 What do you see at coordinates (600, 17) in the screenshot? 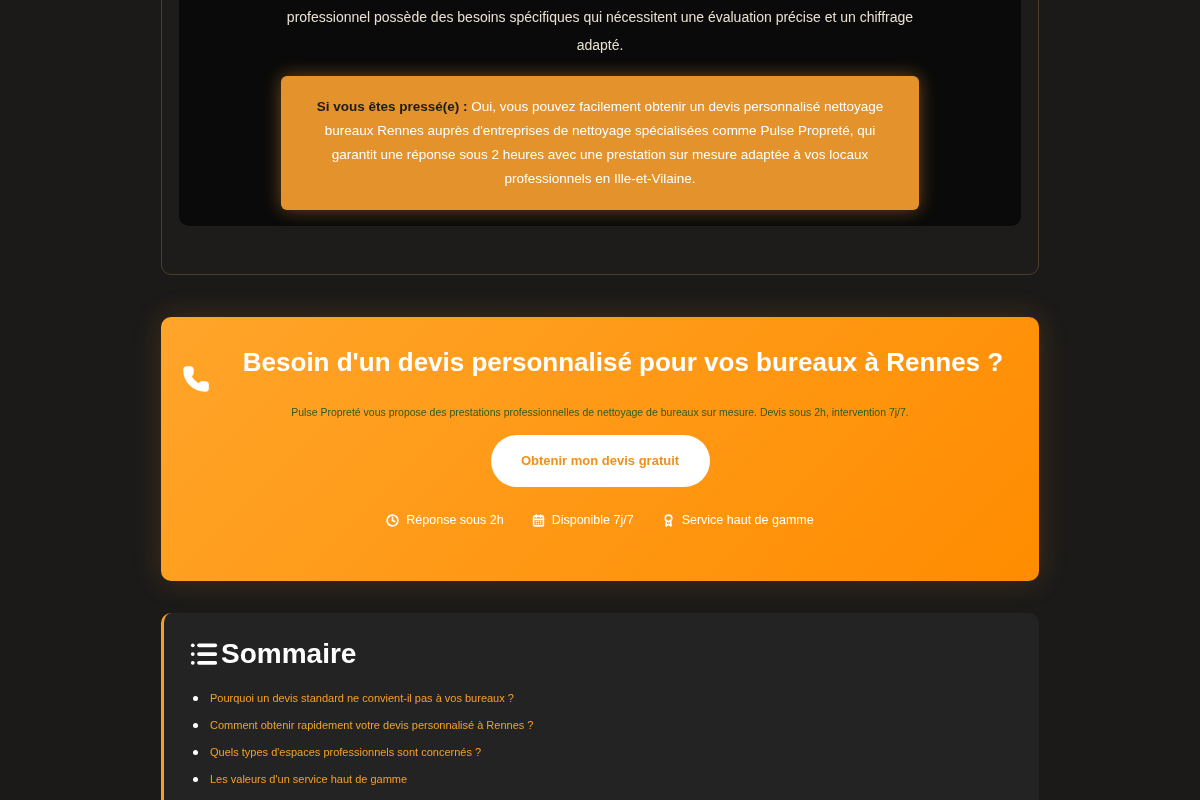
I see `intro-text: professionnel possède des besoins spécifiques qui nécessitent une évaluation précise et un chiffrage` at bounding box center [600, 17].